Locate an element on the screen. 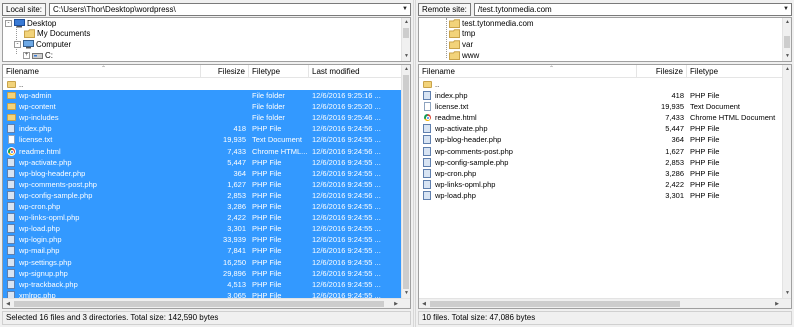  file-name: wp-includes is located at coordinates (39, 118).